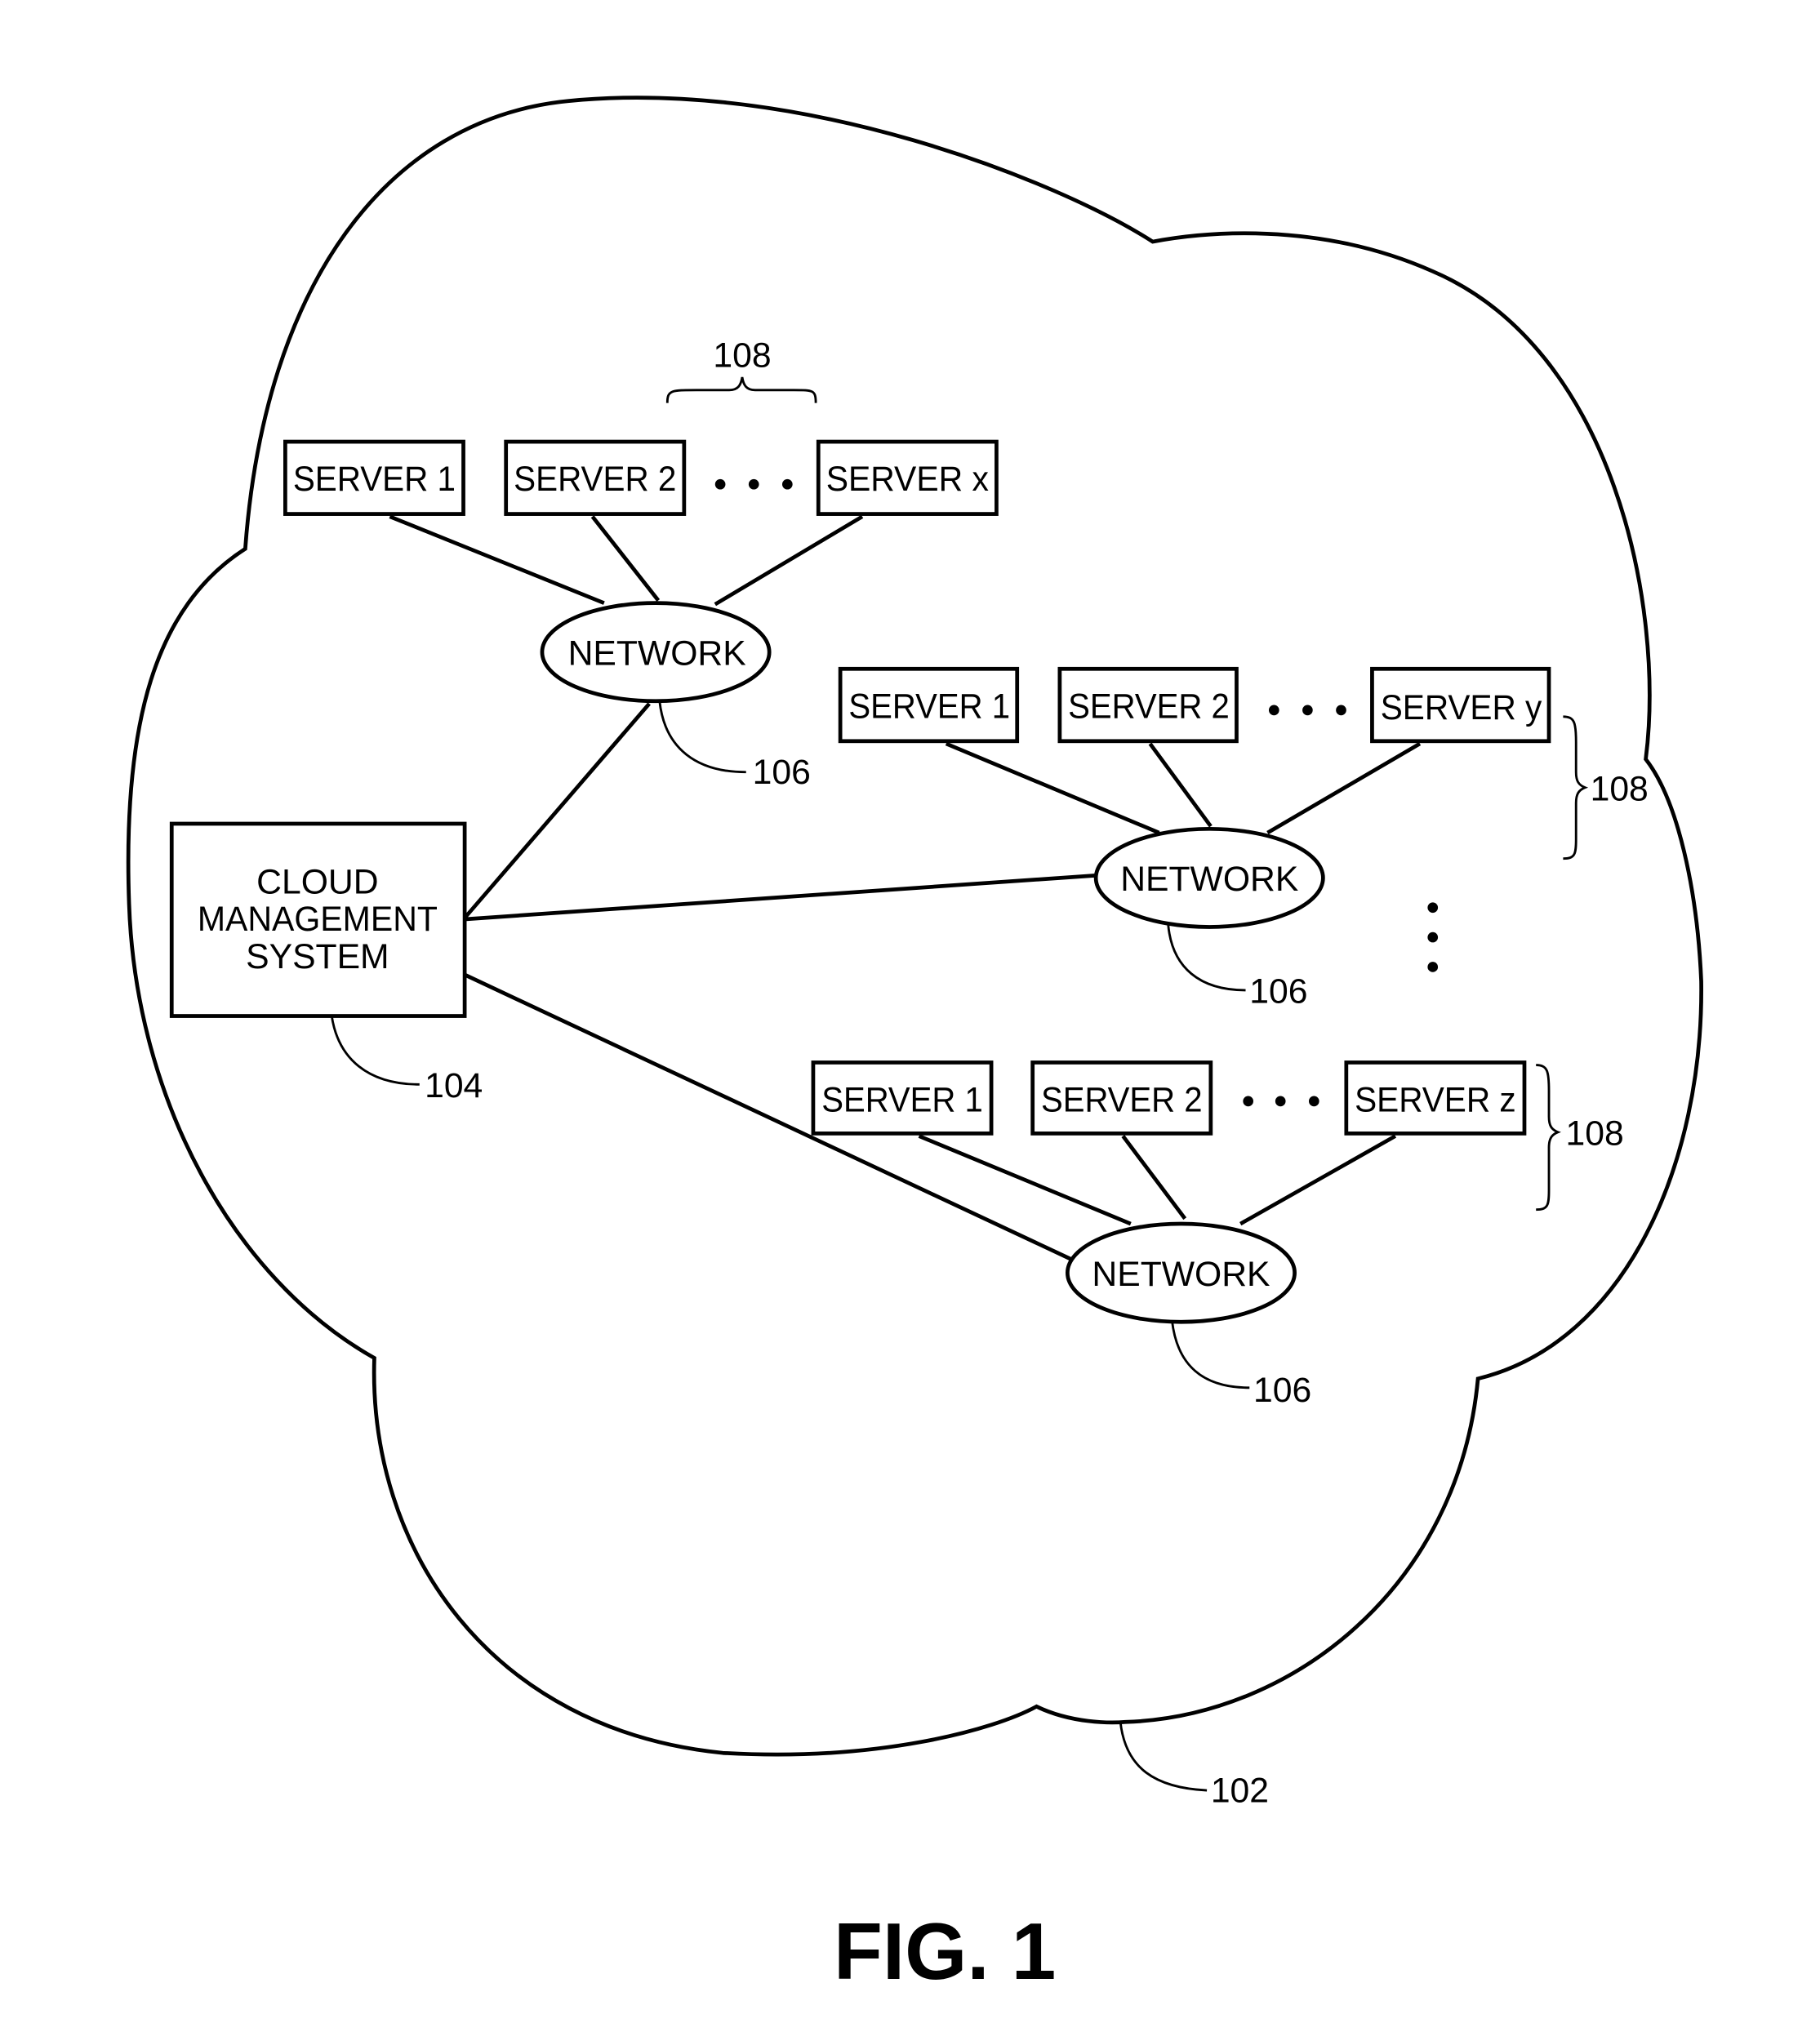 This screenshot has height=2023, width=1820. I want to click on management-system-label-line-2: MANAGEMENT, so click(318, 919).